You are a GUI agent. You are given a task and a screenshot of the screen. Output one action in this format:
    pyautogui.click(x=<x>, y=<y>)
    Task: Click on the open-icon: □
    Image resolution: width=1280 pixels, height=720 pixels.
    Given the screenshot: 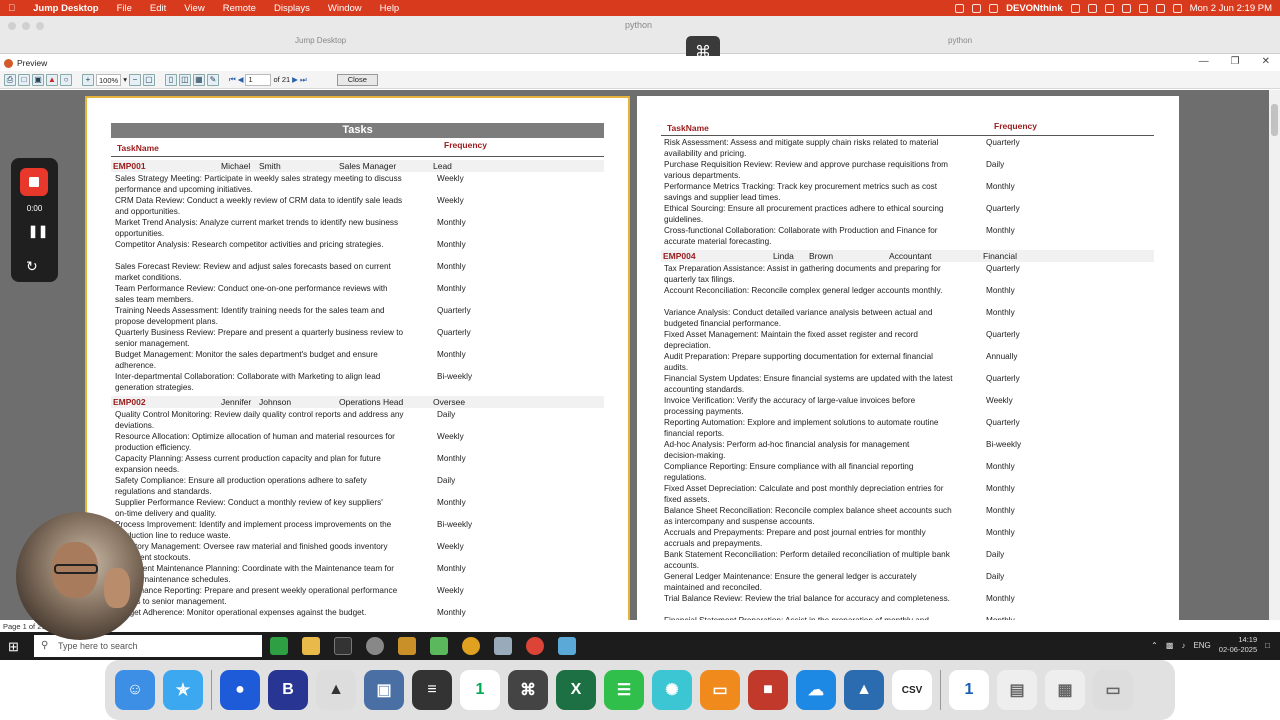 What is the action you would take?
    pyautogui.click(x=24, y=79)
    